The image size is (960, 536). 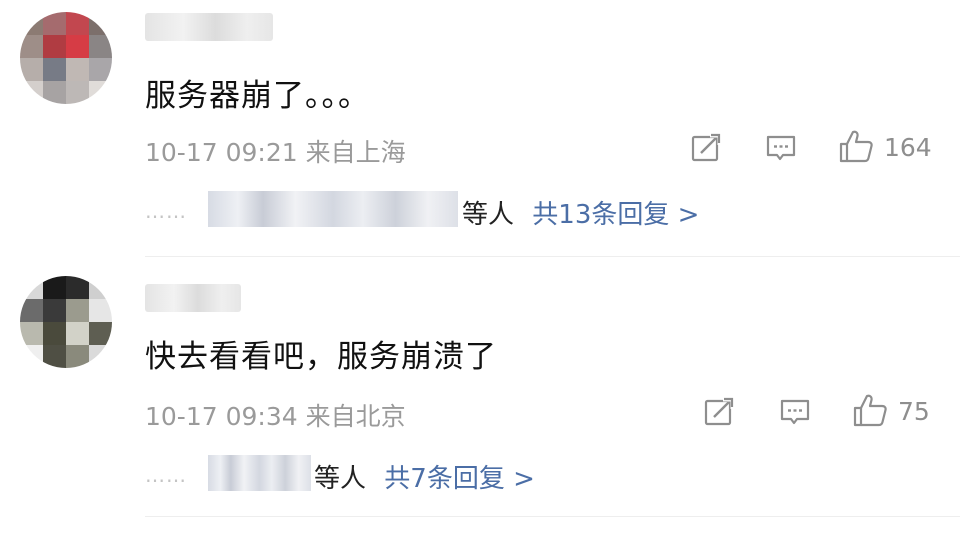 I want to click on comment-text: 服务器崩了。。。, so click(x=257, y=96).